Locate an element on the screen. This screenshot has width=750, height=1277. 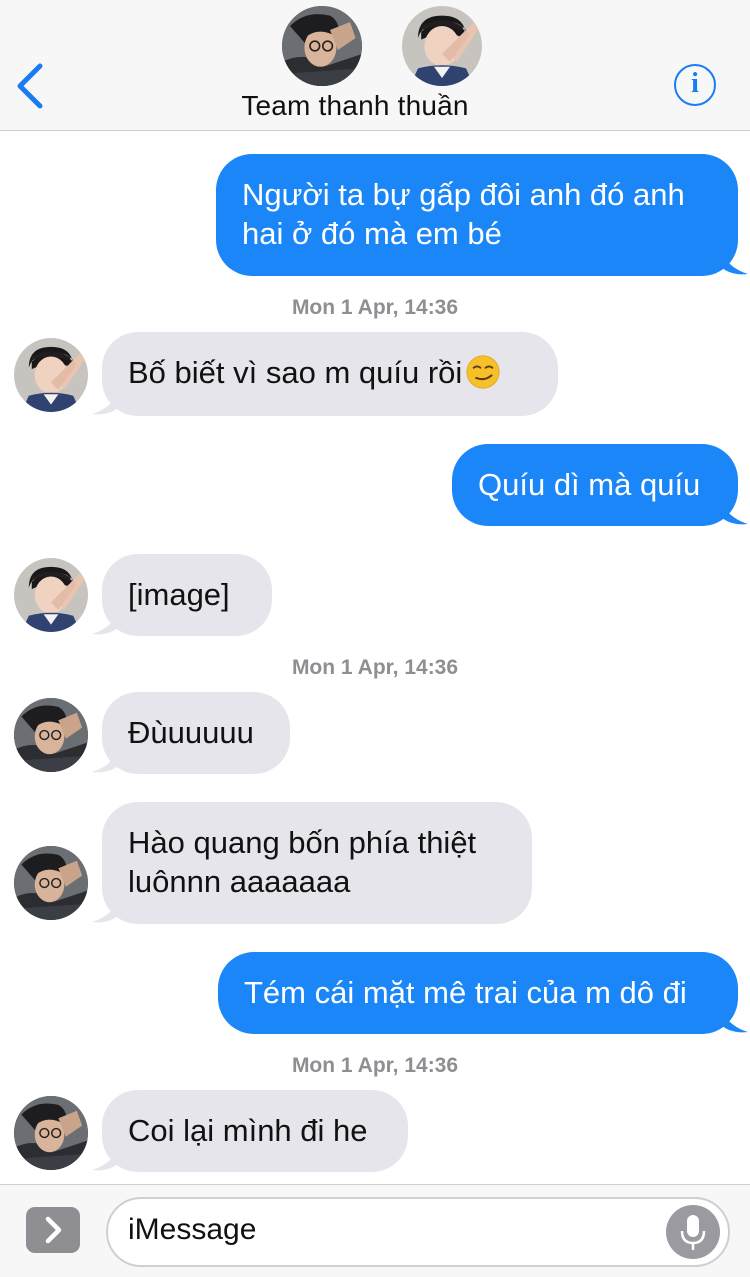
chevron-right-icon is located at coordinates (53, 1230).